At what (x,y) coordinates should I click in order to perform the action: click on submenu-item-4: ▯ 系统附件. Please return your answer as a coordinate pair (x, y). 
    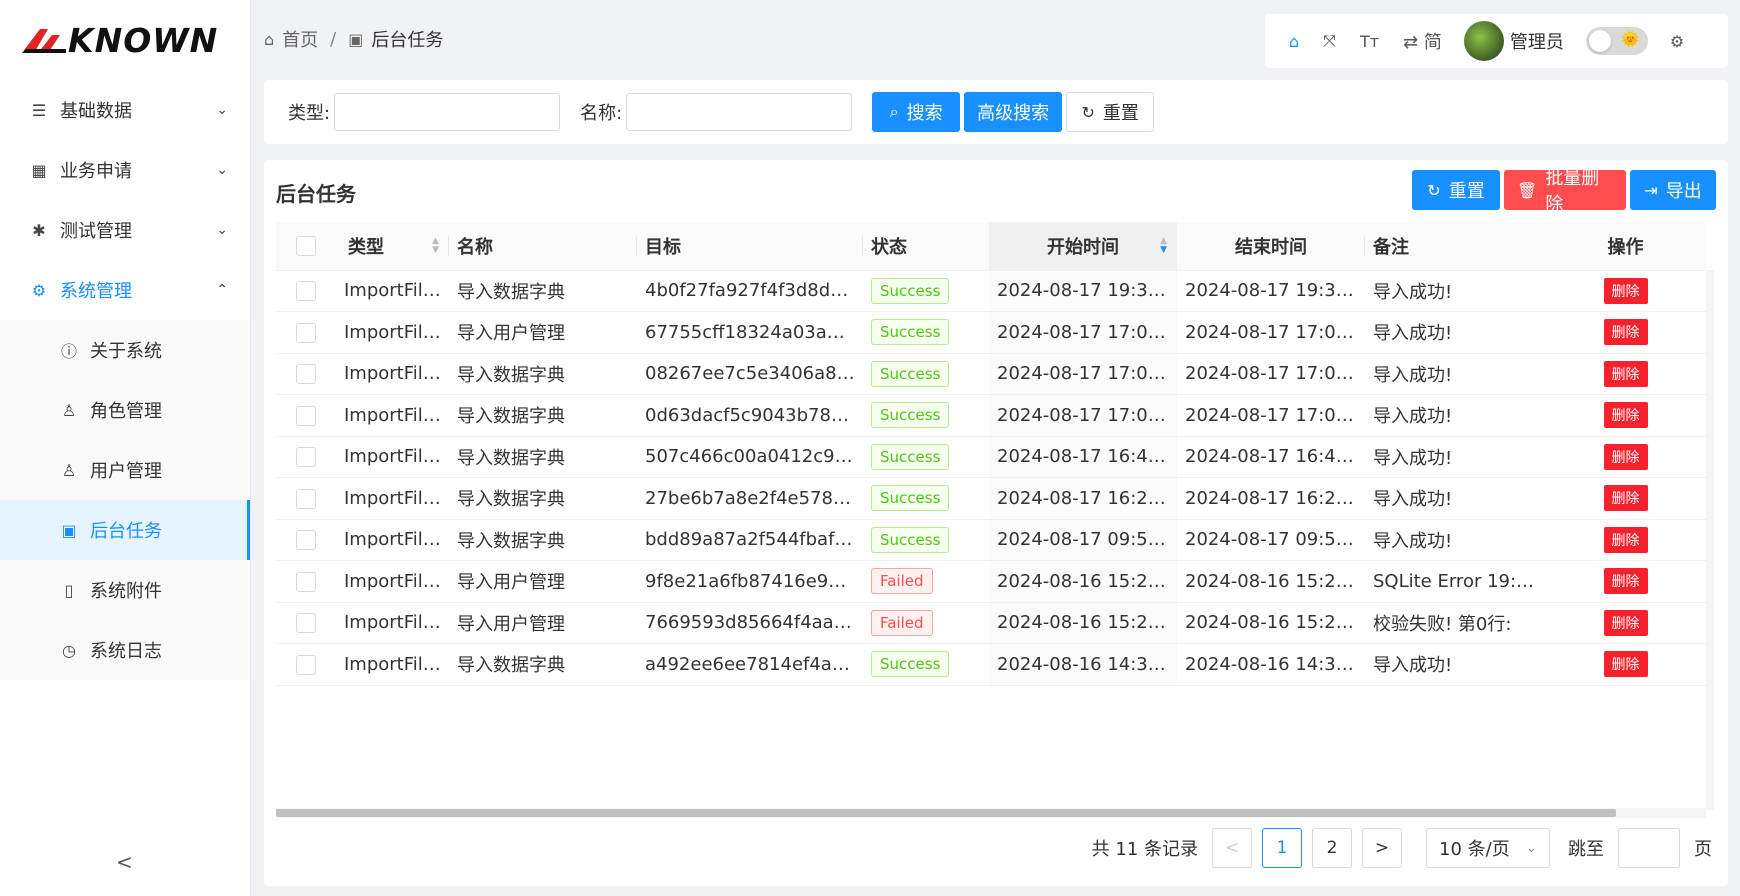
    Looking at the image, I should click on (125, 590).